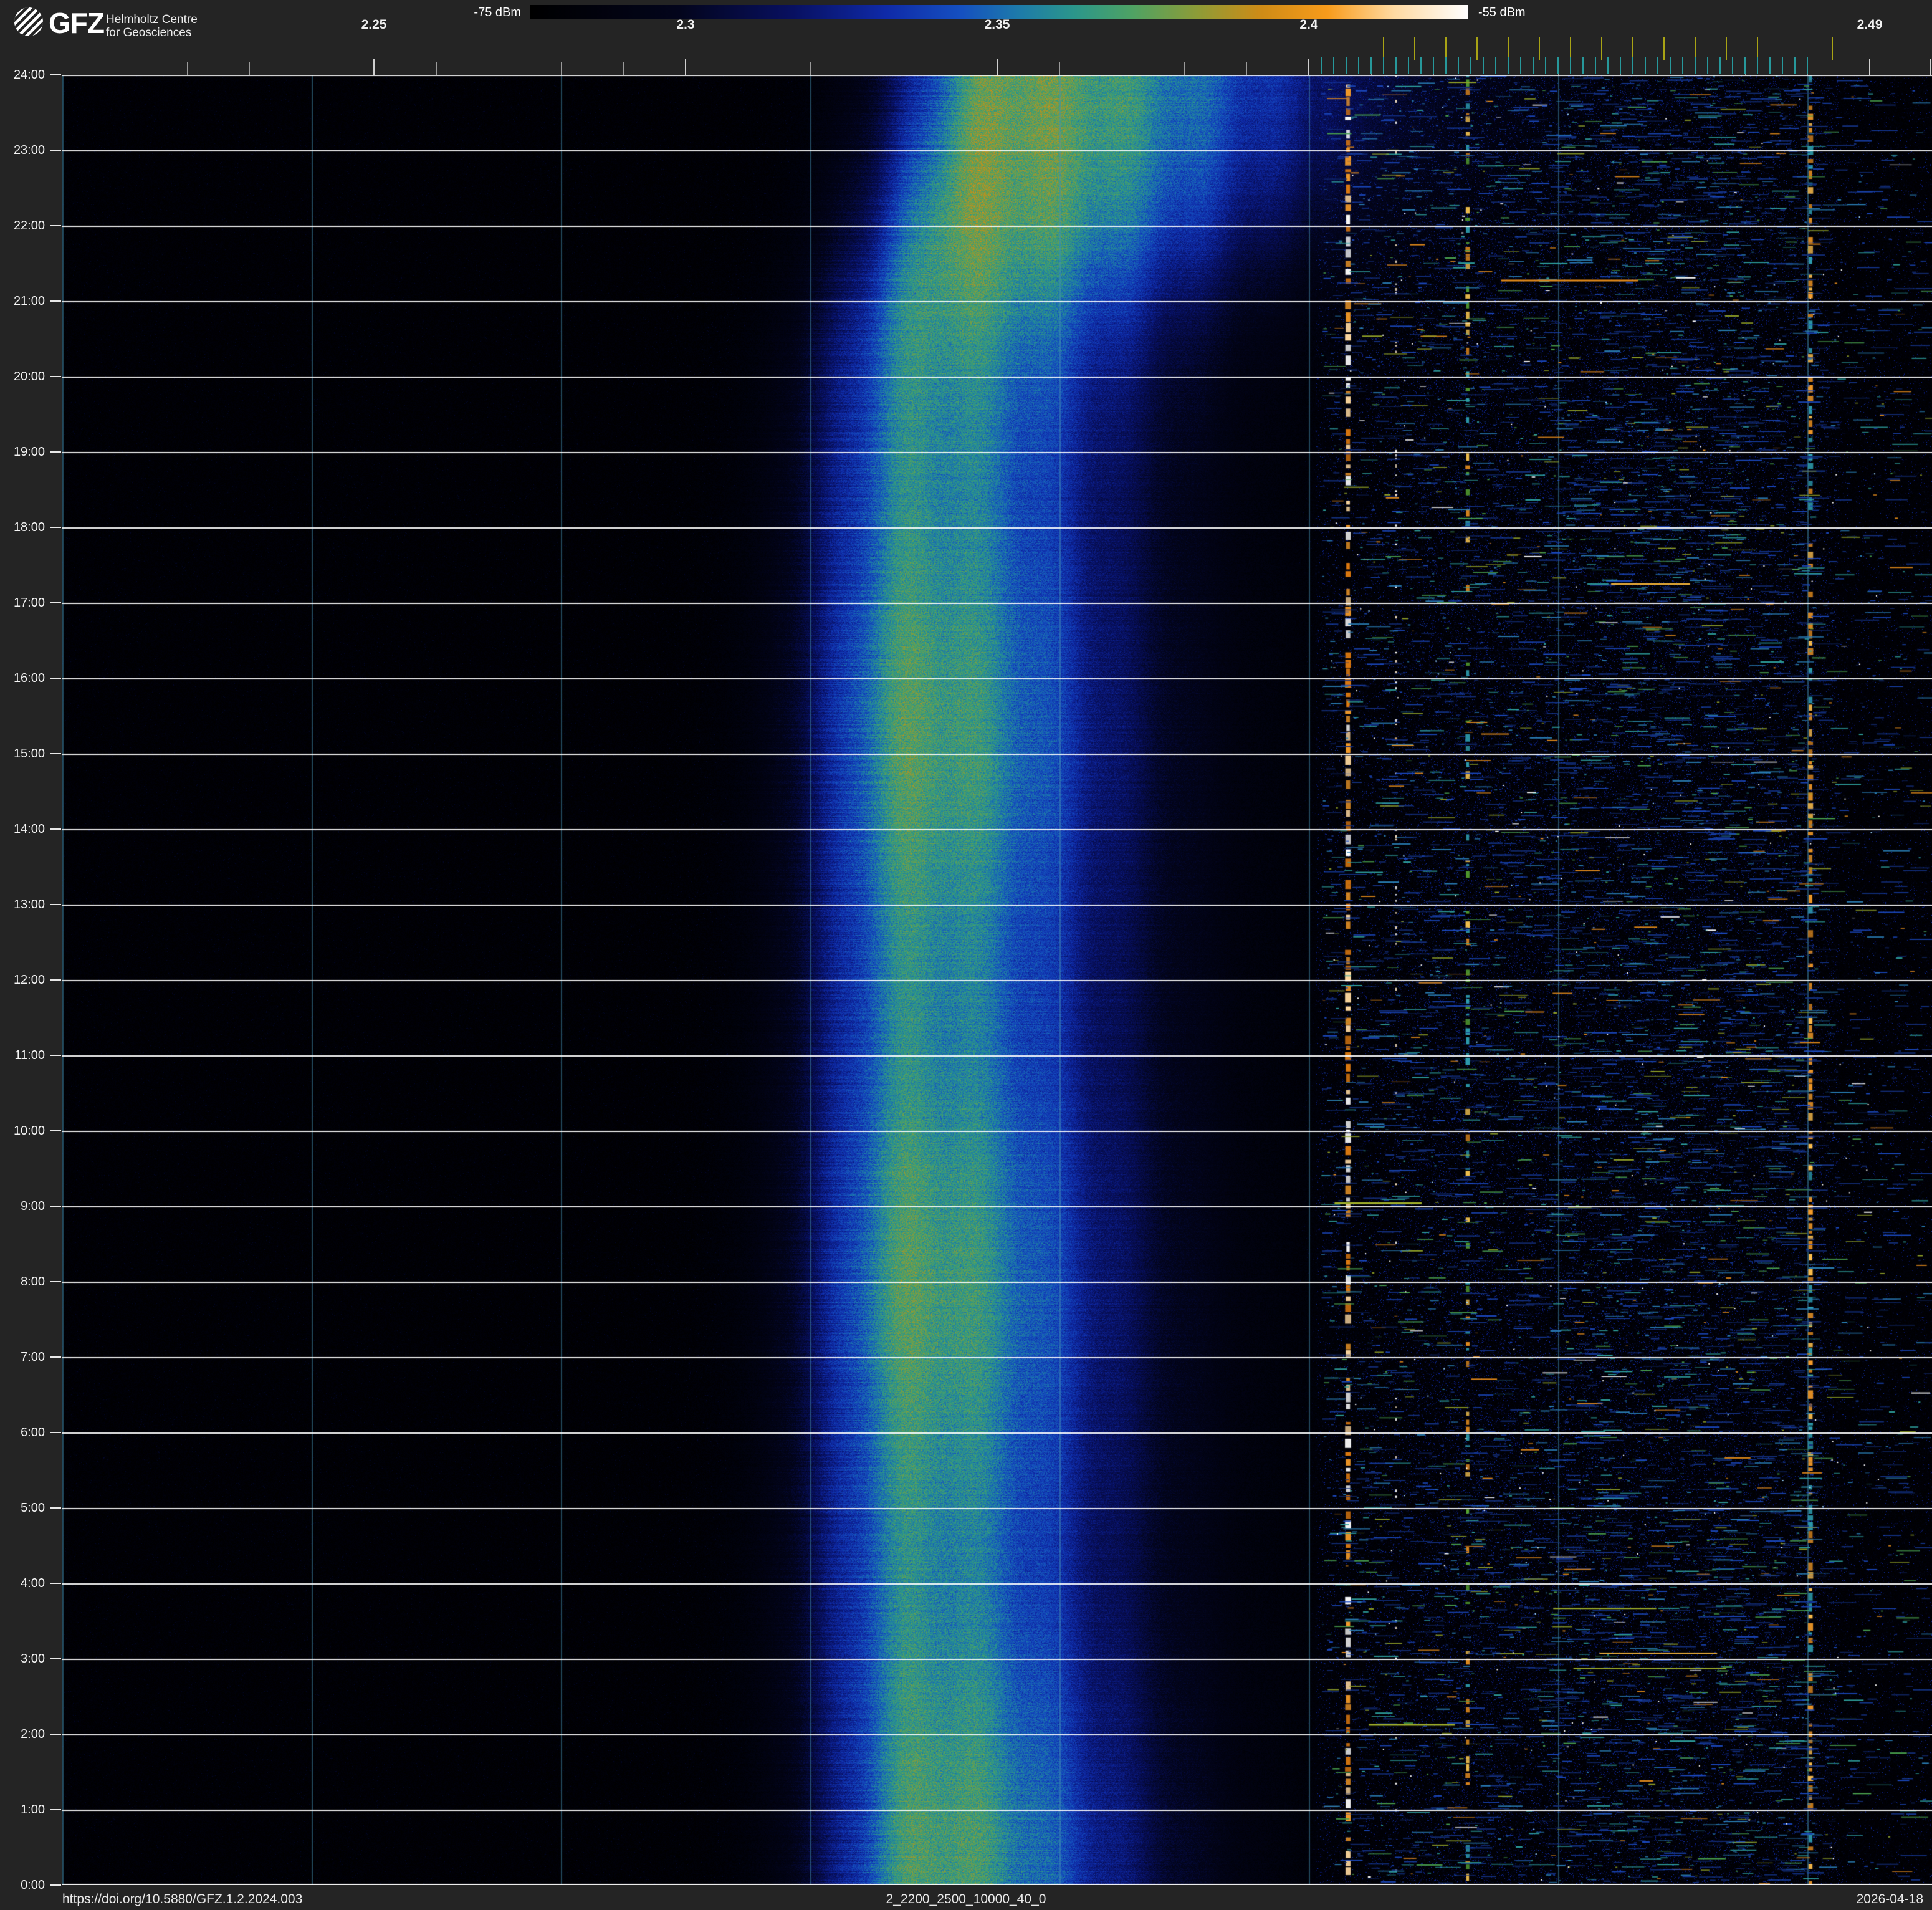 This screenshot has width=1932, height=1910. I want to click on time-label: 13:00, so click(29, 904).